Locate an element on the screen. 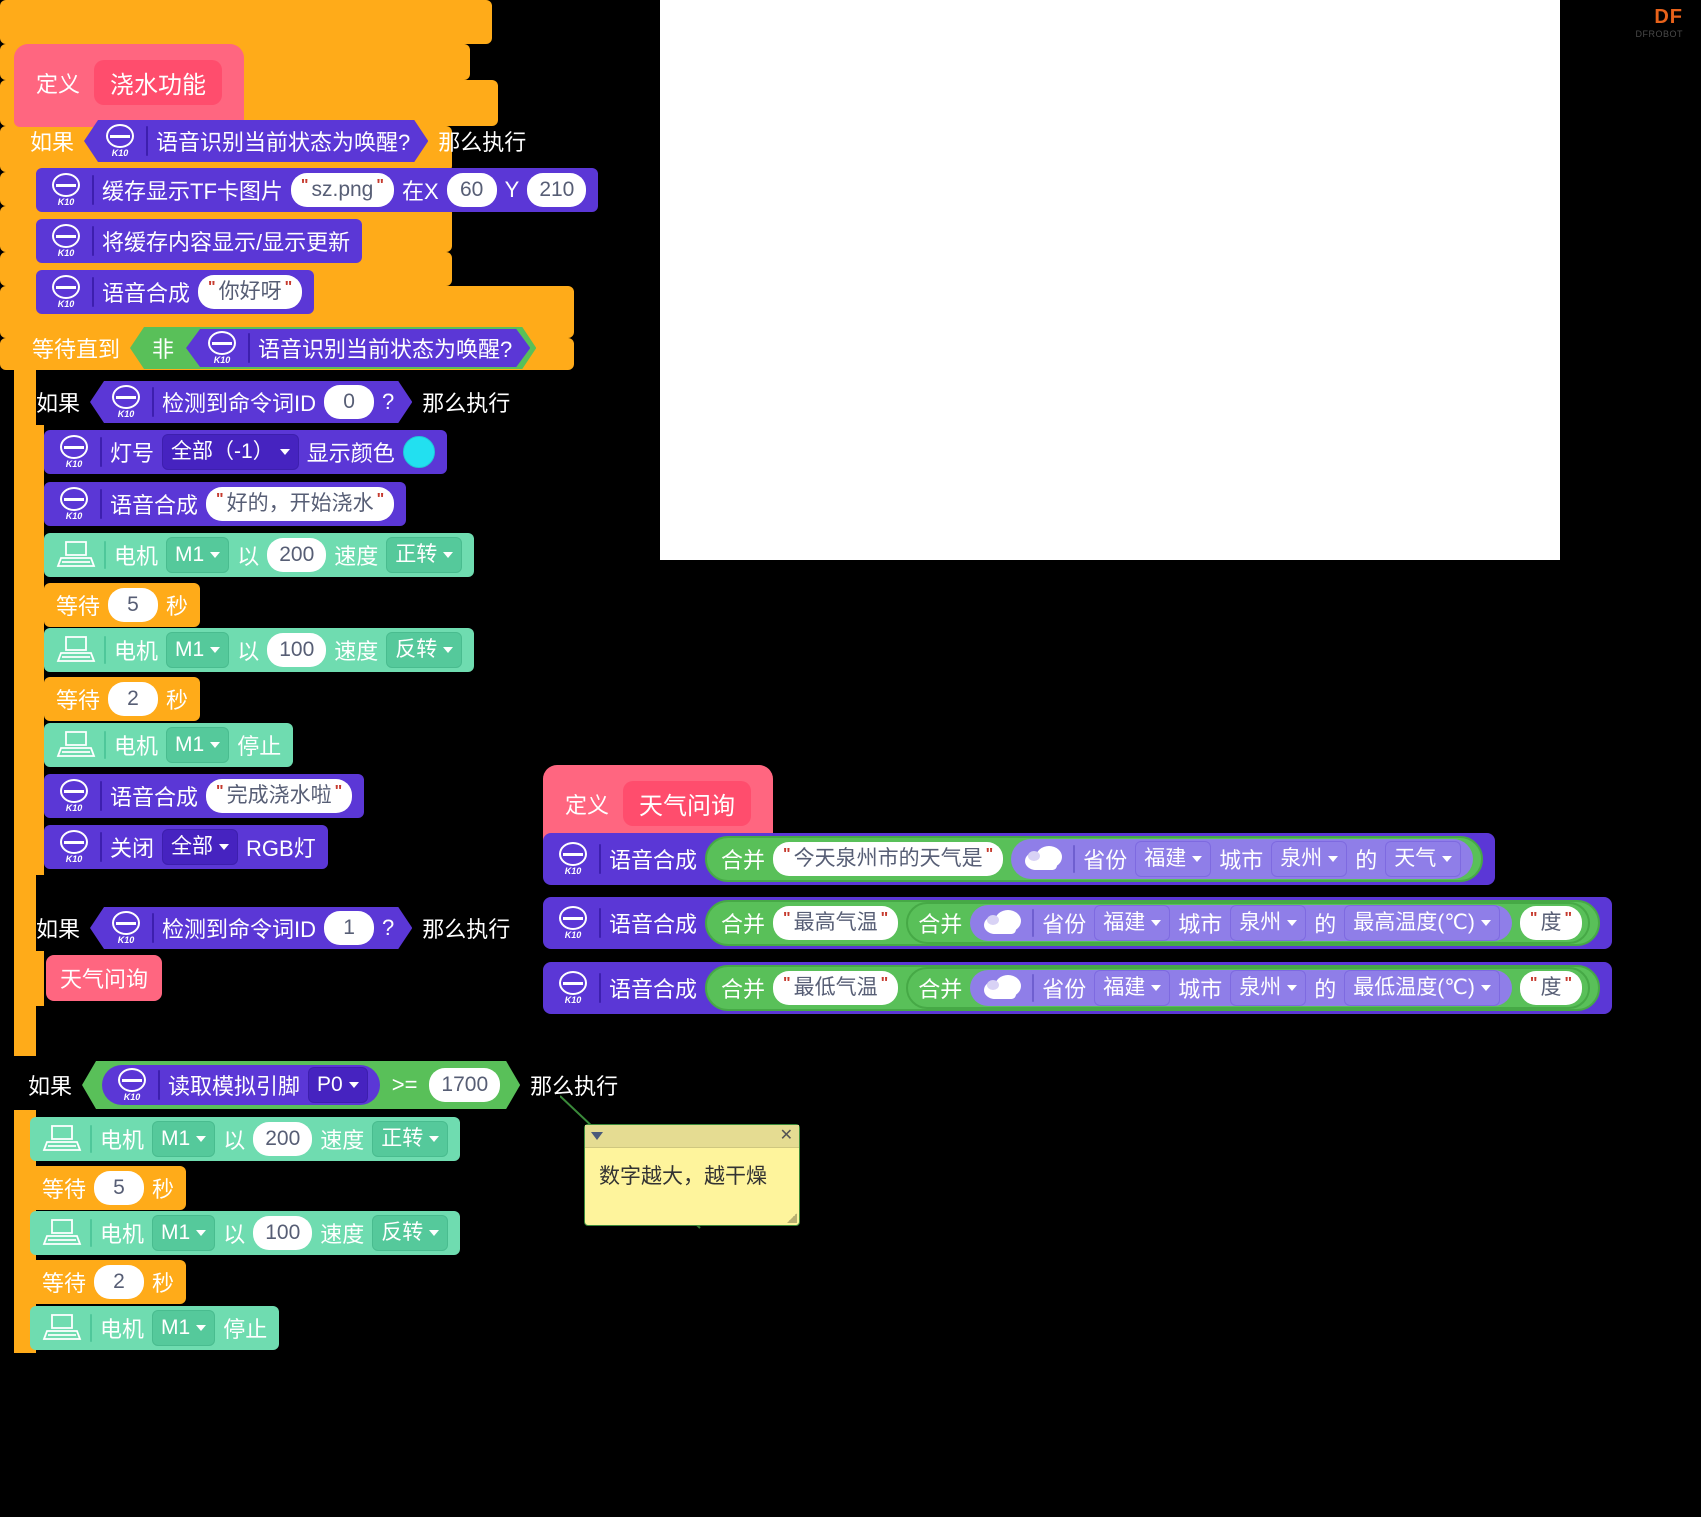  join-2-string-input: " 最高气温 " is located at coordinates (836, 923).